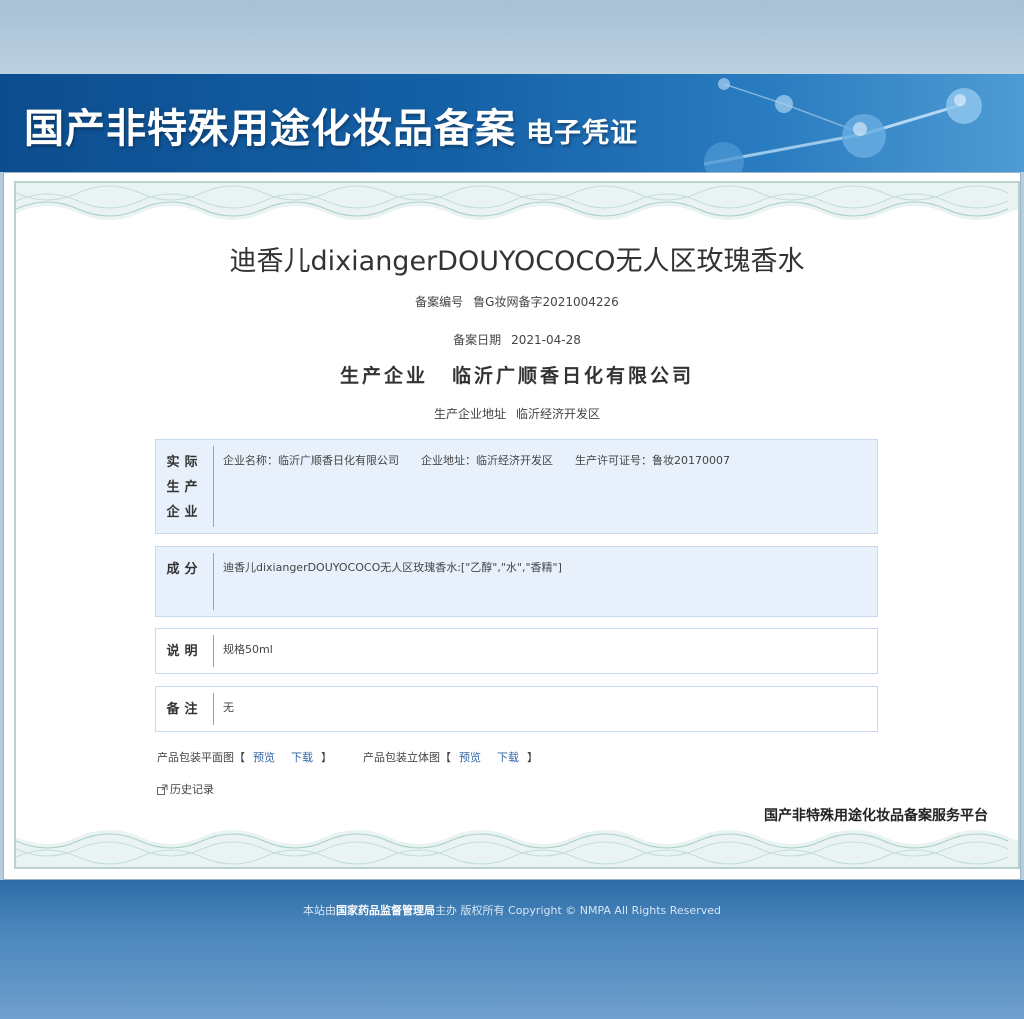  I want to click on header-banner: 国产非特殊用途化妆品备案 电子凭证, so click(512, 123).